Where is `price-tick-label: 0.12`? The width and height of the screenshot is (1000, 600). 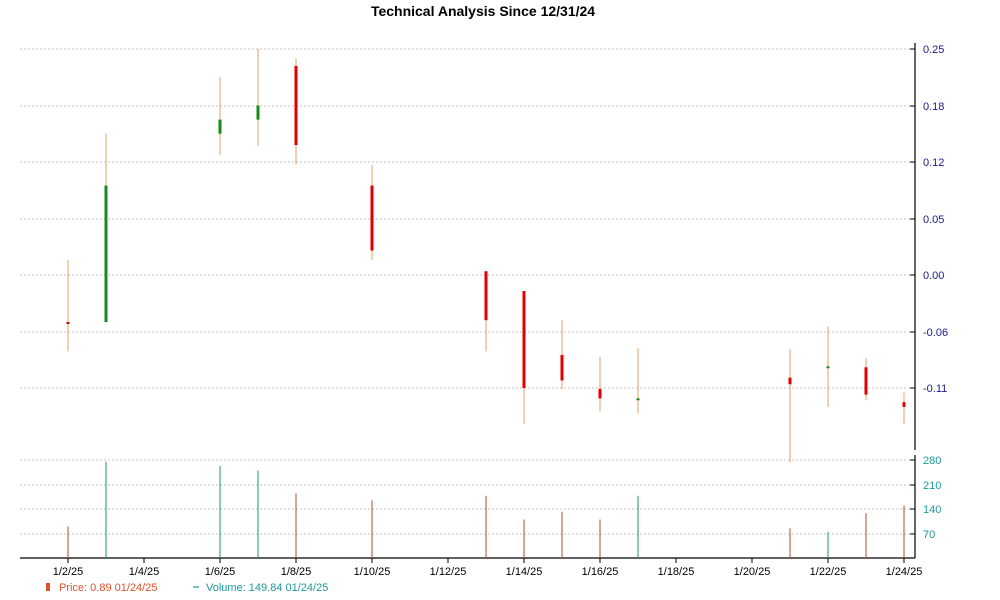 price-tick-label: 0.12 is located at coordinates (933, 163).